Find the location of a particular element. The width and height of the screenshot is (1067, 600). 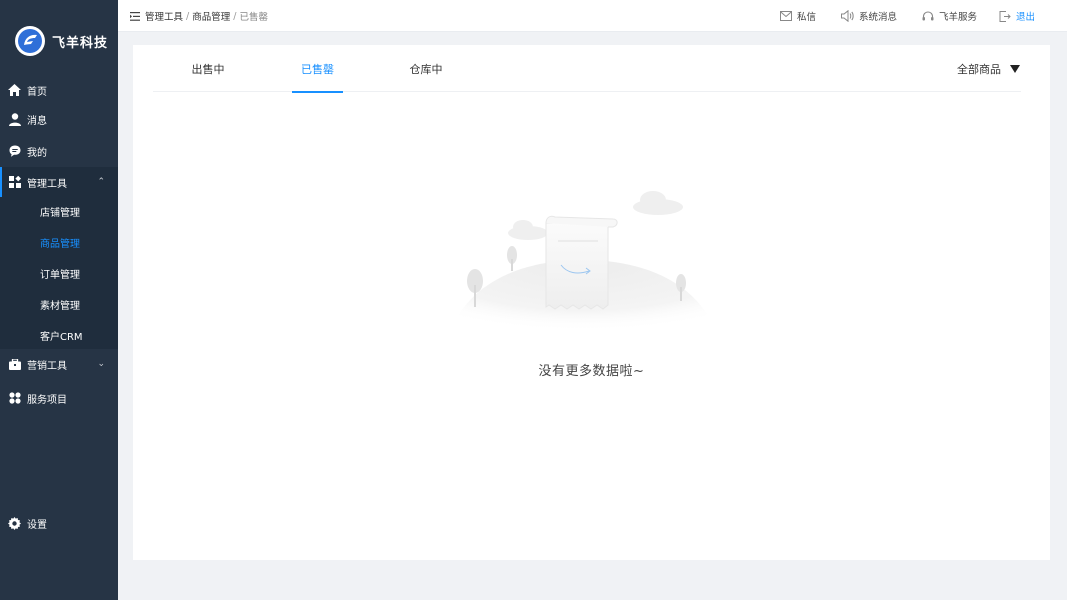

submenu-item-orders: 订单管理 is located at coordinates (59, 273).